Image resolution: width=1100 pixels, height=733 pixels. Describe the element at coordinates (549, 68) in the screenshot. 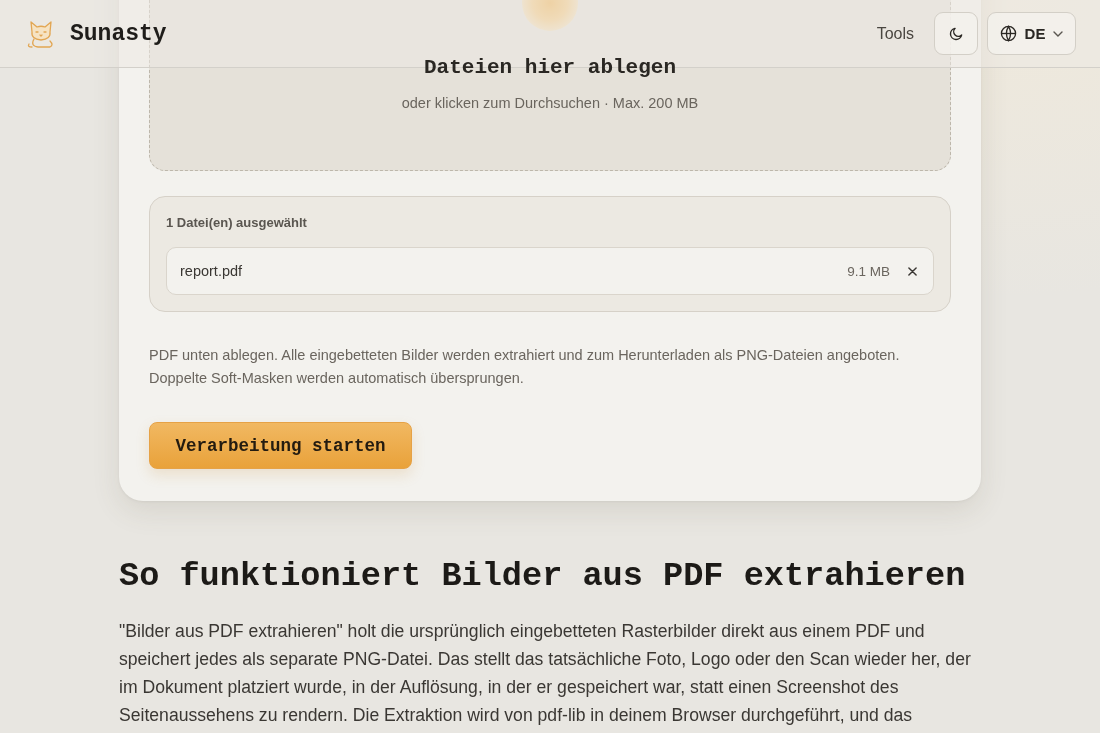

I see `dropzone-title: Dateien hier ablegen` at that location.